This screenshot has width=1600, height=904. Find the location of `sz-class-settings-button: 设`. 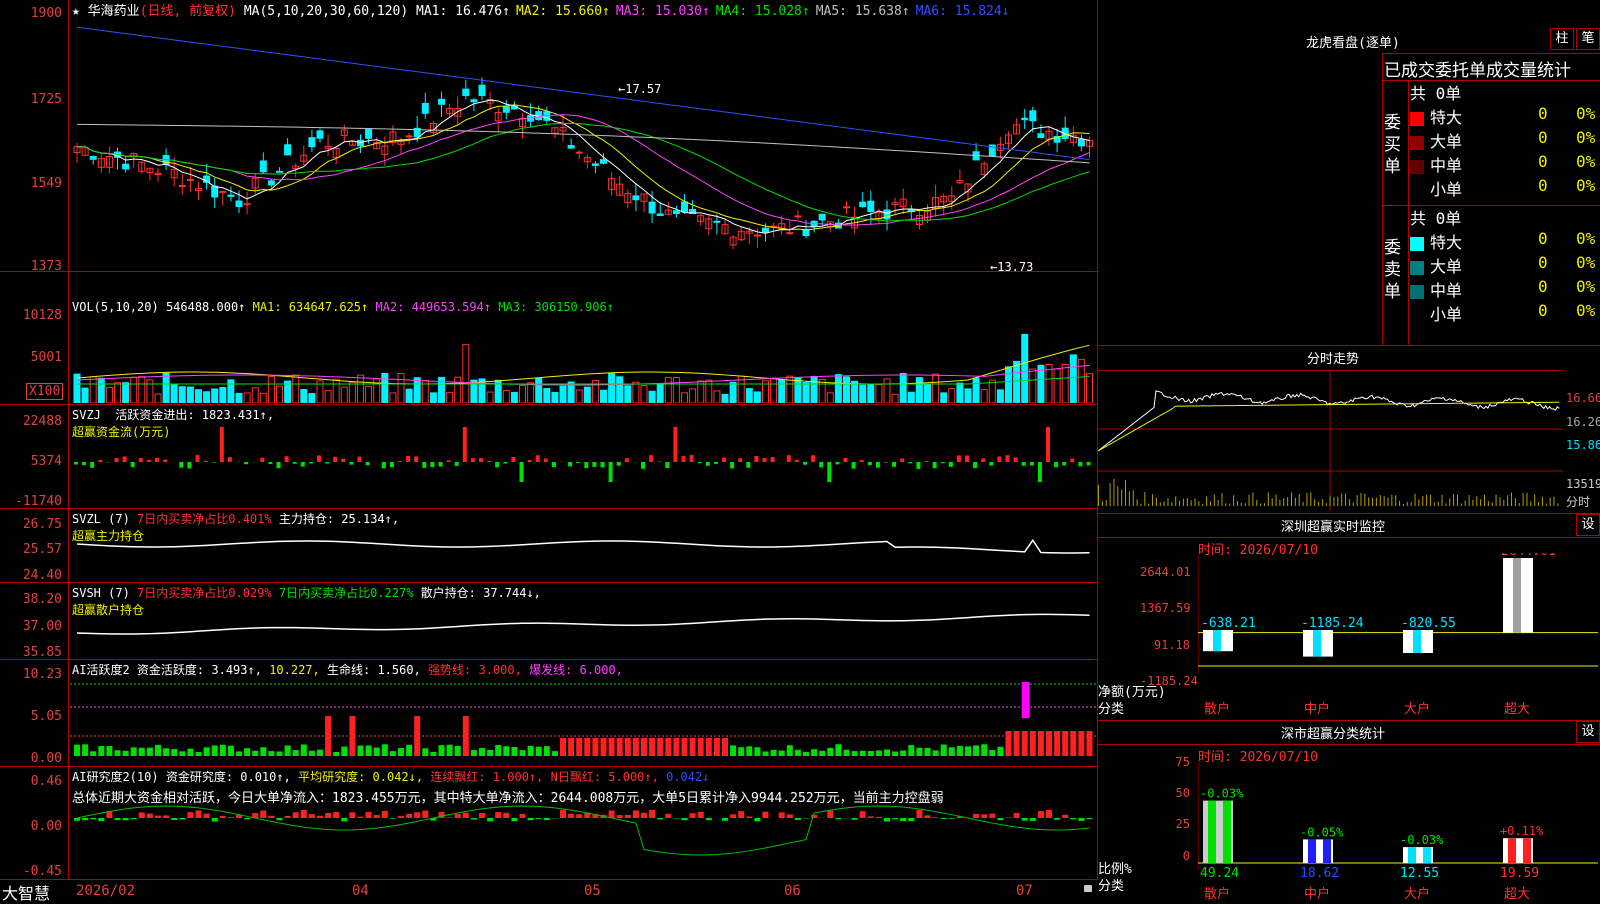

sz-class-settings-button: 设 is located at coordinates (1588, 732).